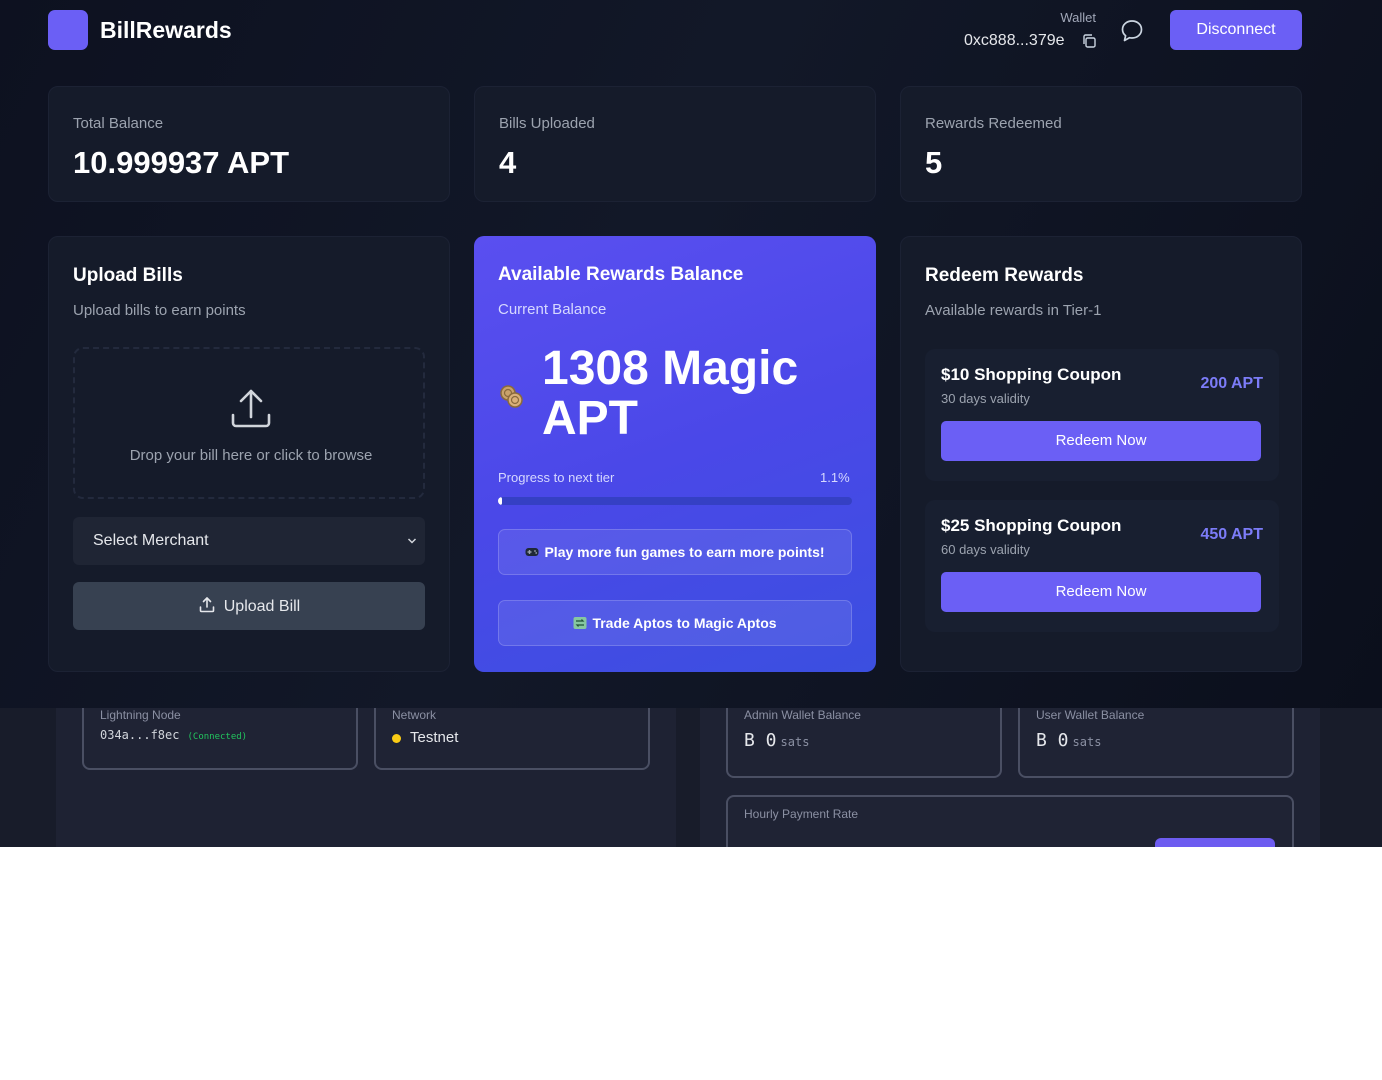  I want to click on admin-wallet-value: B 0 sats, so click(776, 740).